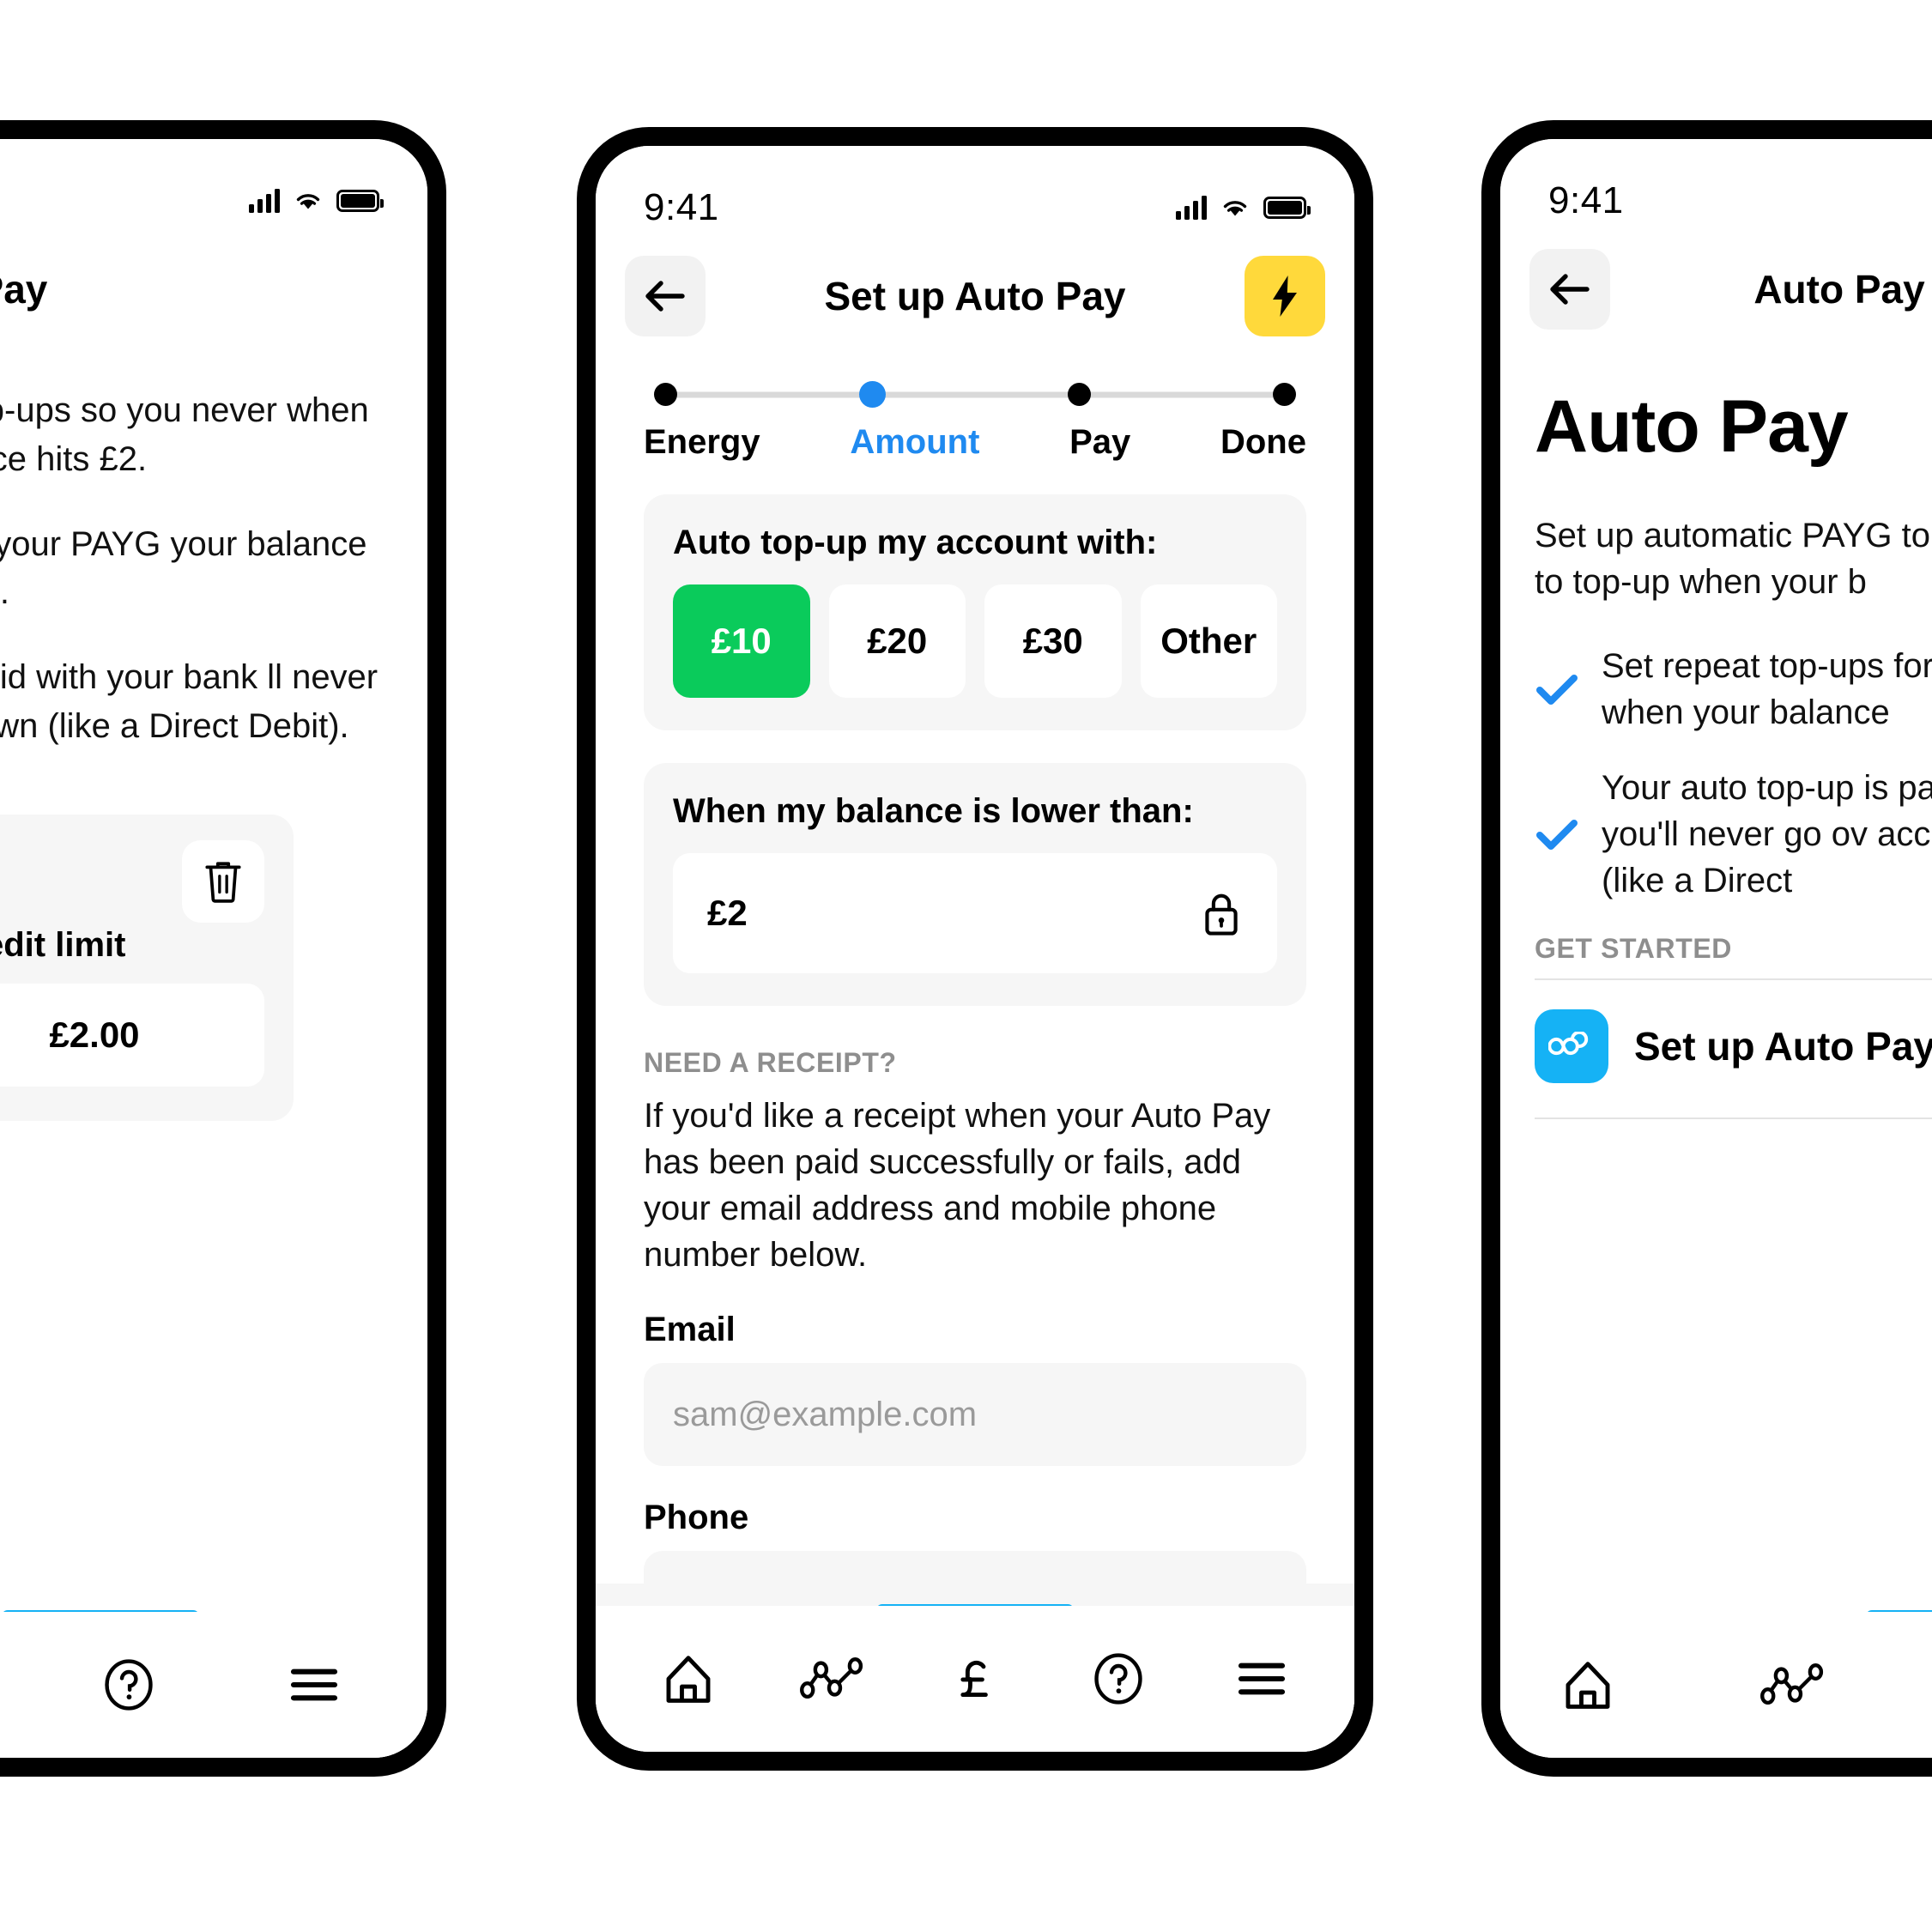 This screenshot has width=1932, height=1932. I want to click on credit-limit-fields: £2.00, so click(132, 1035).